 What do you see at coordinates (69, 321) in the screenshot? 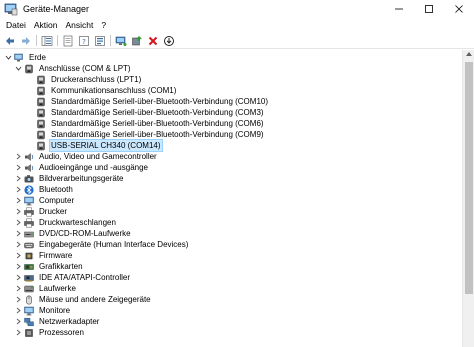
I see `tree-item-label: Netzwerkadapter` at bounding box center [69, 321].